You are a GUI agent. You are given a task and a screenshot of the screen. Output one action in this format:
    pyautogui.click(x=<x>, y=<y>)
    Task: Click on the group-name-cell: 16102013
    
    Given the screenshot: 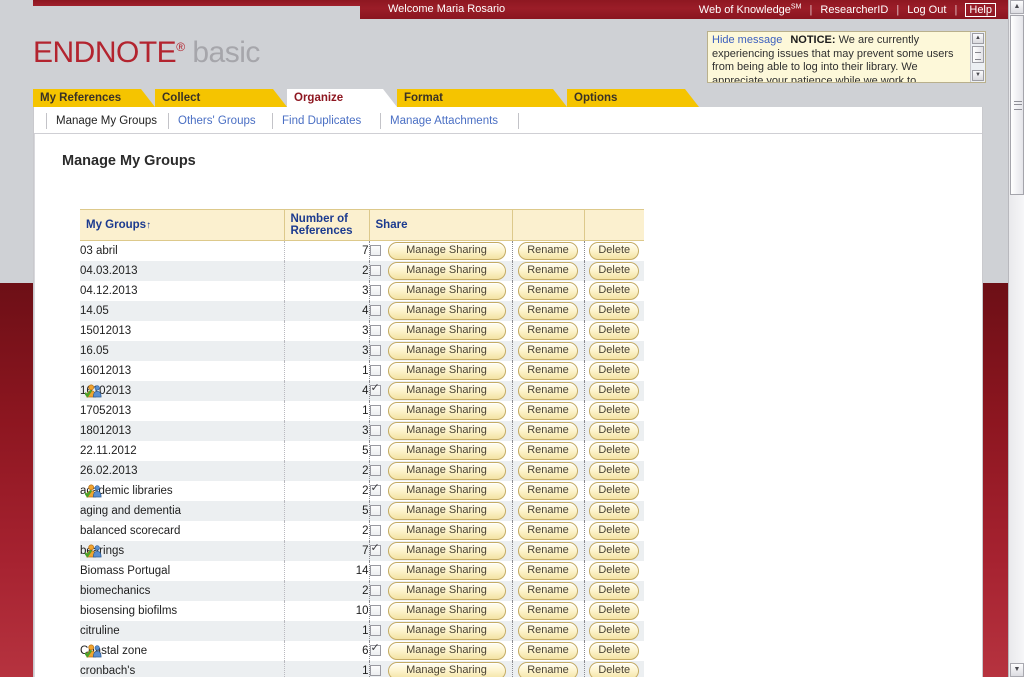 What is the action you would take?
    pyautogui.click(x=182, y=390)
    